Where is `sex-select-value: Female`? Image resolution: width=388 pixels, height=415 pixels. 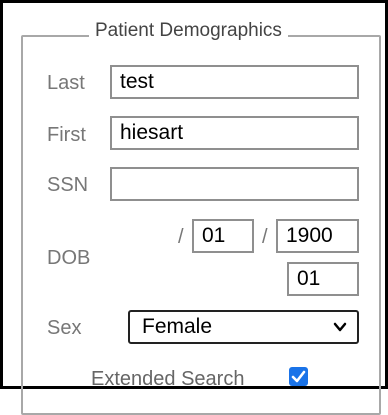
sex-select-value: Female is located at coordinates (177, 326).